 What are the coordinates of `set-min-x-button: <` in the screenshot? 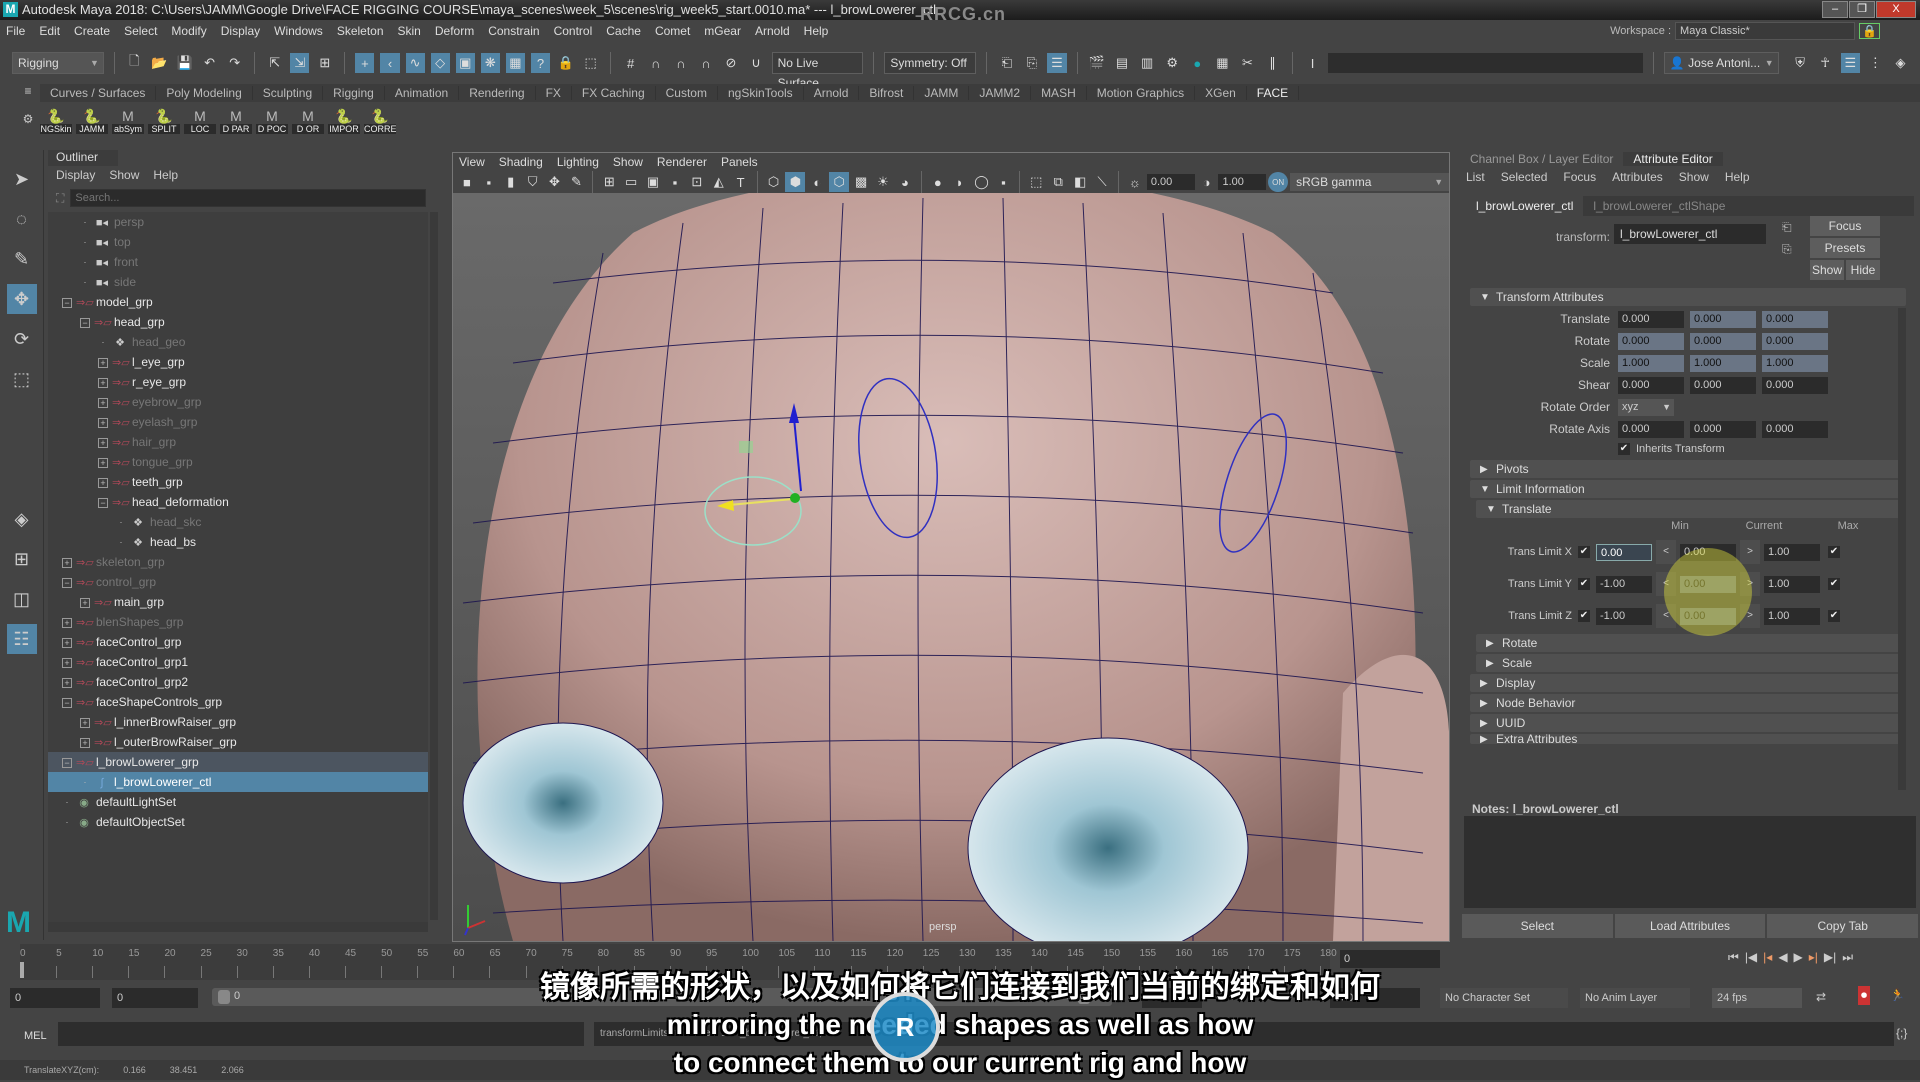 It's located at (1666, 552).